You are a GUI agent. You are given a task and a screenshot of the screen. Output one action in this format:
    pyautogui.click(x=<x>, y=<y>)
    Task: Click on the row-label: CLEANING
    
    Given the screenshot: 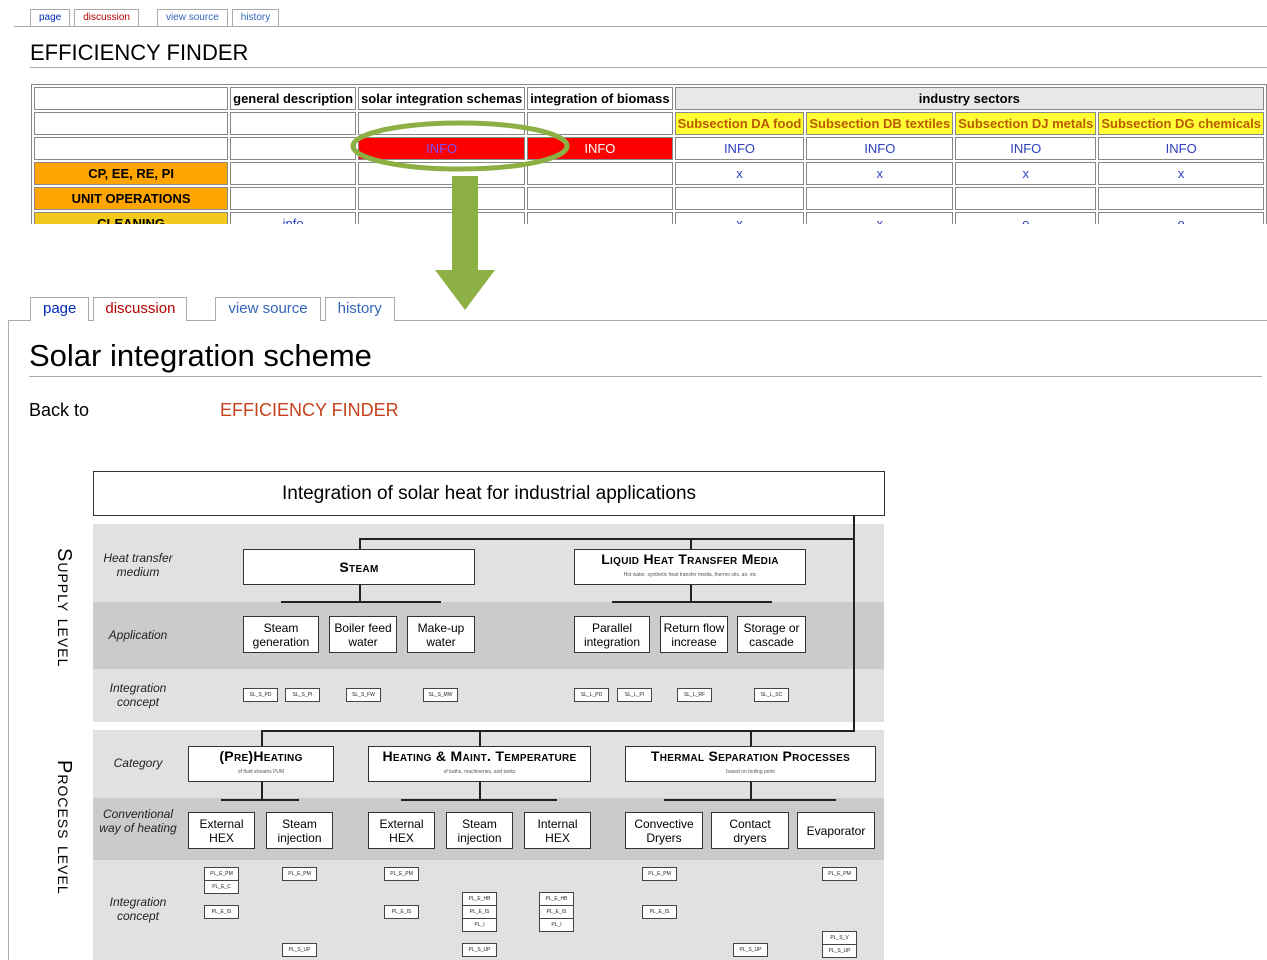 What is the action you would take?
    pyautogui.click(x=131, y=218)
    